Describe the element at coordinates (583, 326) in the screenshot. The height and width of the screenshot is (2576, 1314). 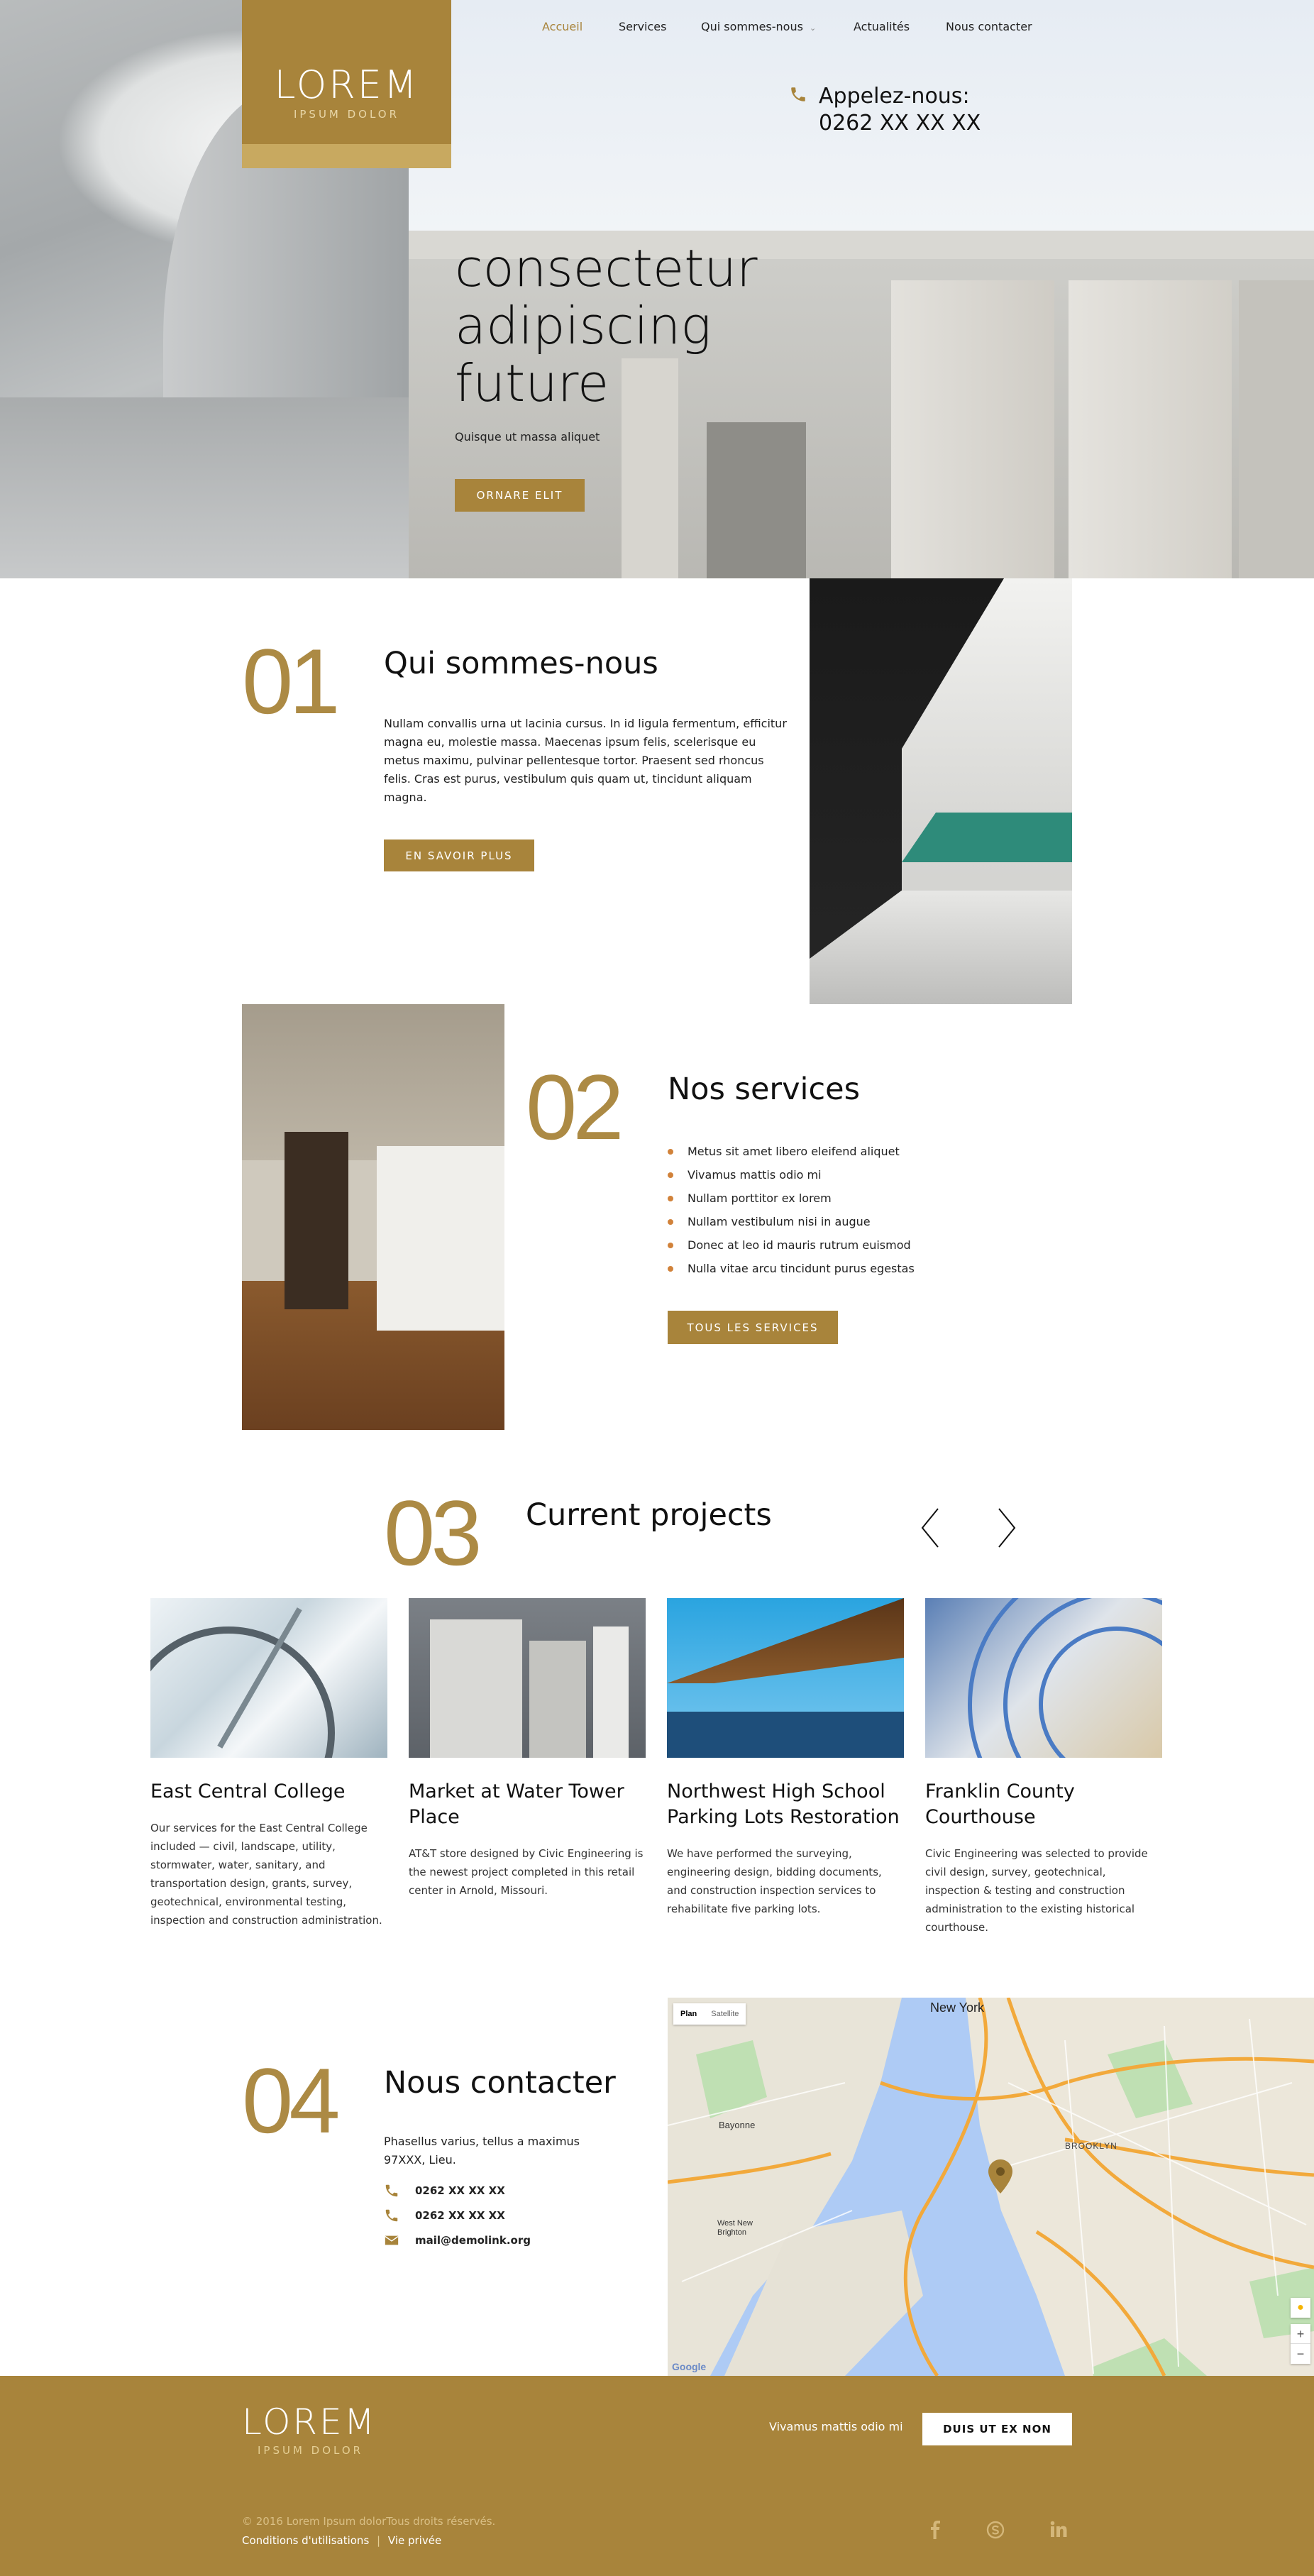
I see `hero-title-line: adipiscing` at that location.